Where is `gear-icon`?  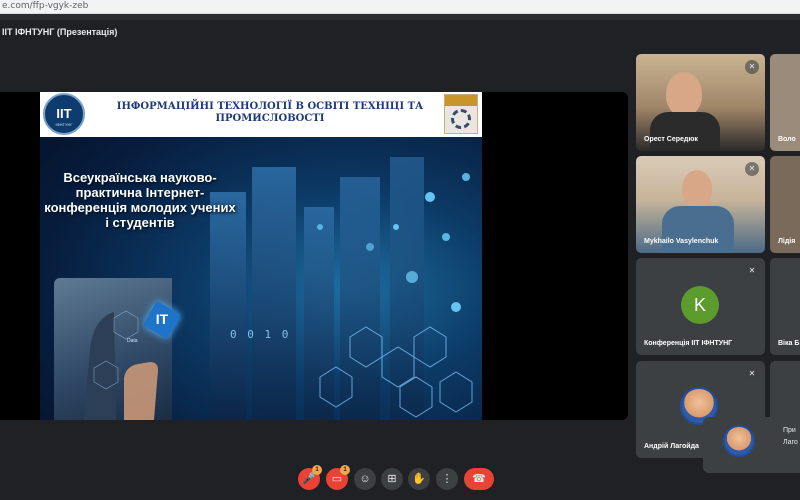 gear-icon is located at coordinates (461, 119).